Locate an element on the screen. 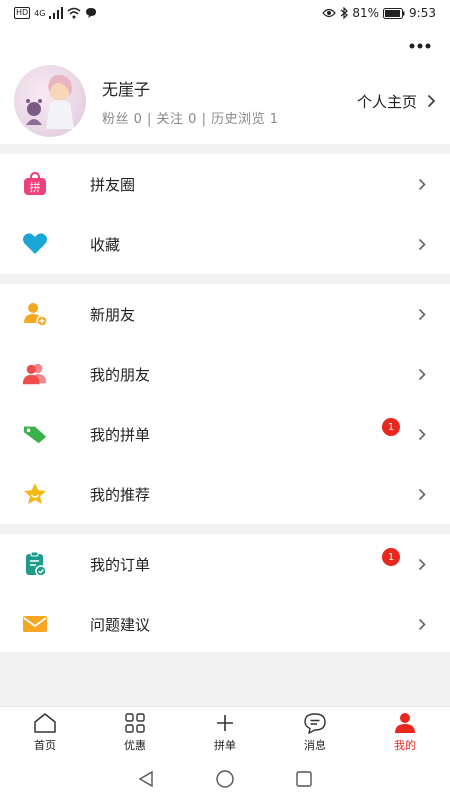  clock: 9:53 is located at coordinates (422, 13).